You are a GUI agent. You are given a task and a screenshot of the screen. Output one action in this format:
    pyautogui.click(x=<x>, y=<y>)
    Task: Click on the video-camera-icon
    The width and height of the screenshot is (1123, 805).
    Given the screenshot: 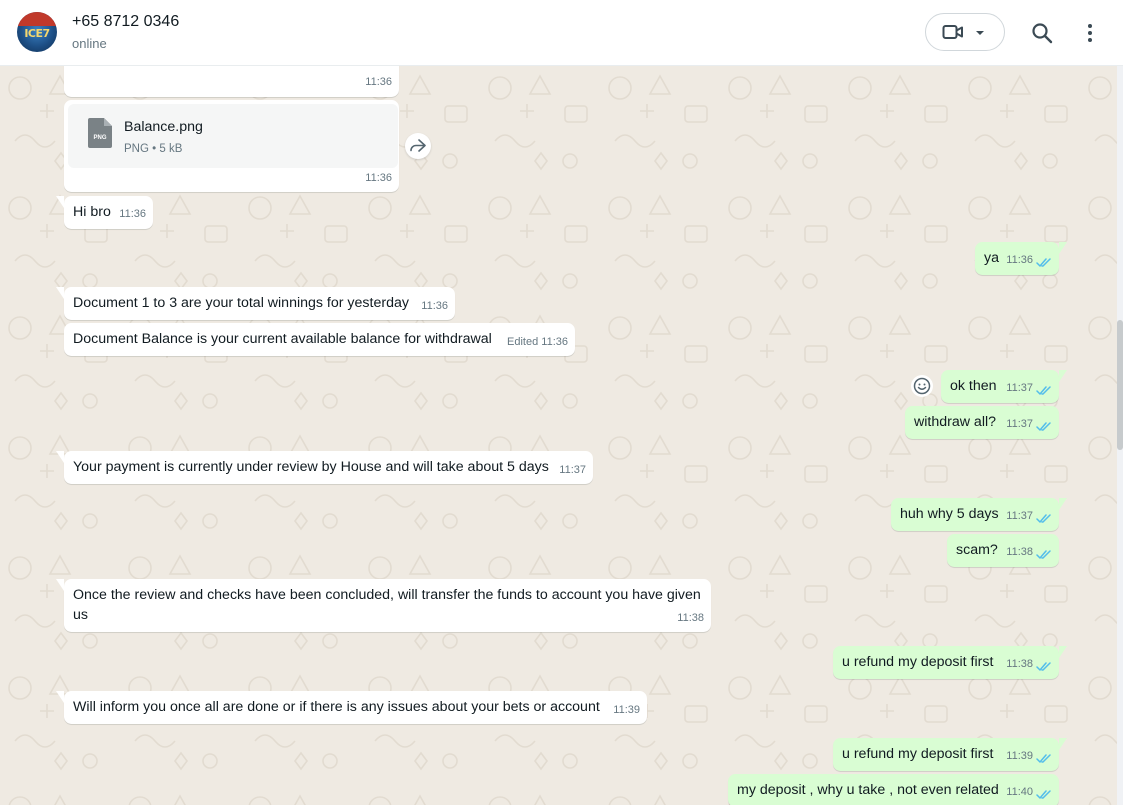 What is the action you would take?
    pyautogui.click(x=952, y=32)
    